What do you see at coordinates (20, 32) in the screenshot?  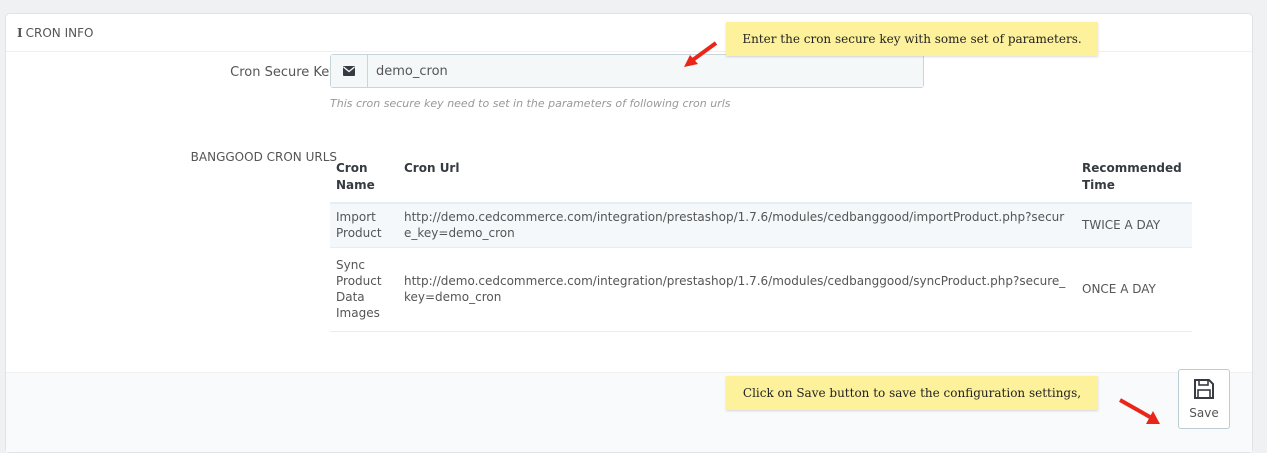 I see `info-icon: i` at bounding box center [20, 32].